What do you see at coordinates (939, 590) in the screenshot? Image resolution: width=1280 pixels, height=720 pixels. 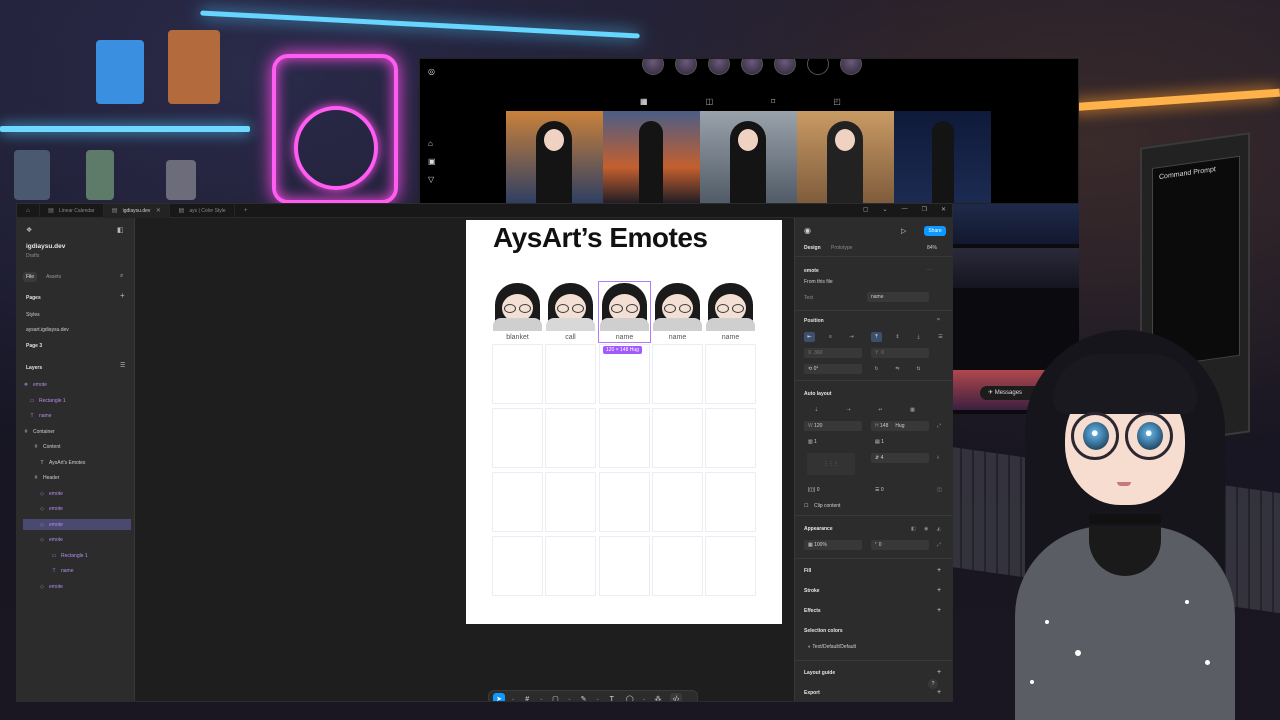 I see `add-stroke-icon: +` at bounding box center [939, 590].